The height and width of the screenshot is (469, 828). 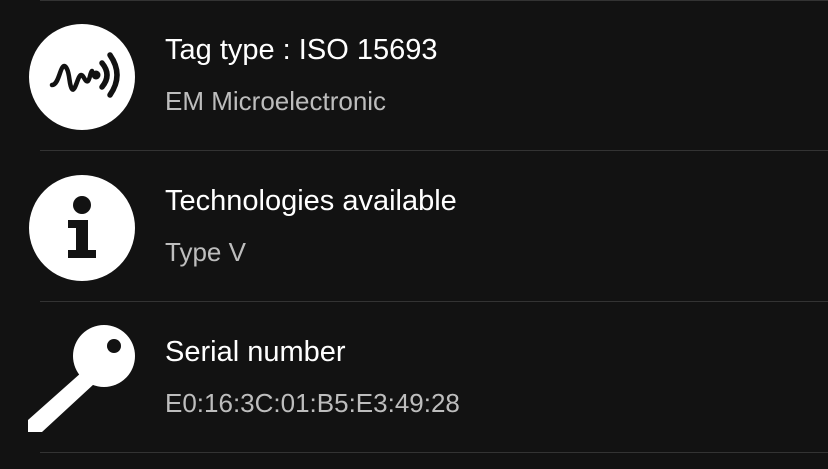 I want to click on row-subtitle: EM Microelectronic, so click(x=276, y=101).